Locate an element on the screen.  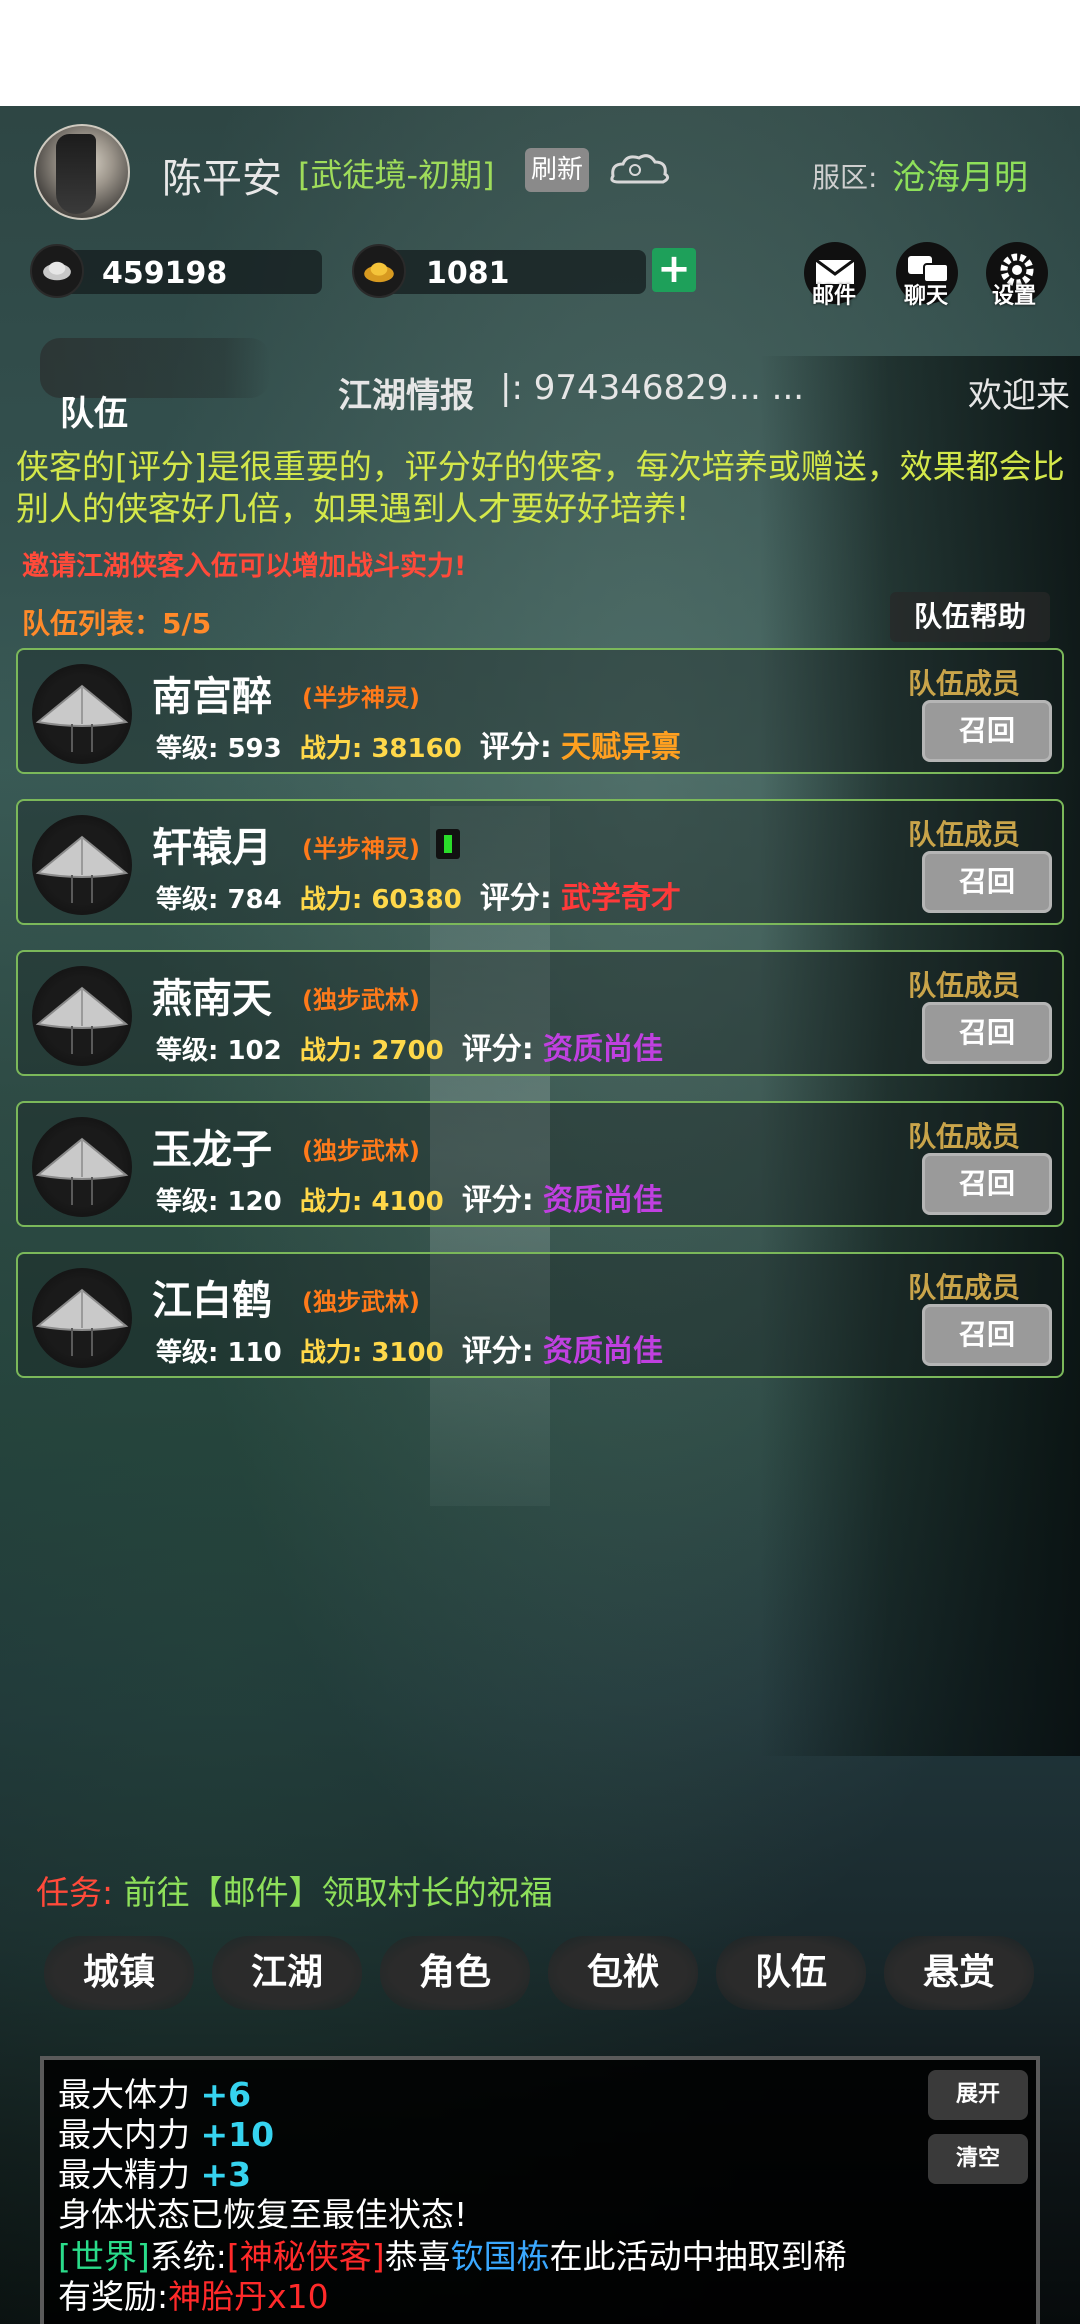
level-value: 110 is located at coordinates (254, 1353).